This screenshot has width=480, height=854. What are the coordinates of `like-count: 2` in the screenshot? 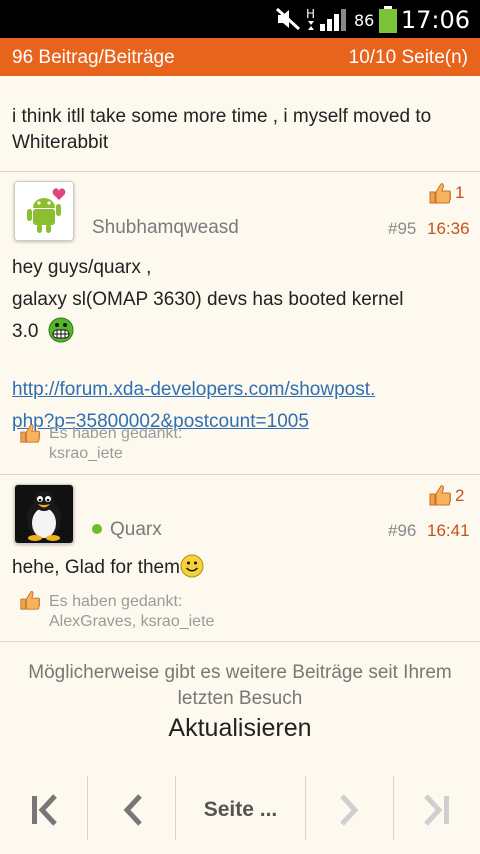 It's located at (460, 495).